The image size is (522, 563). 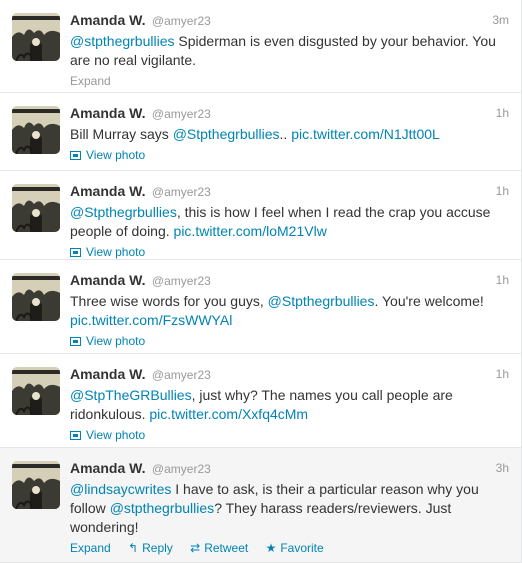 I want to click on pic-link: pic.twitter.com/FzsWWYAl, so click(x=151, y=320).